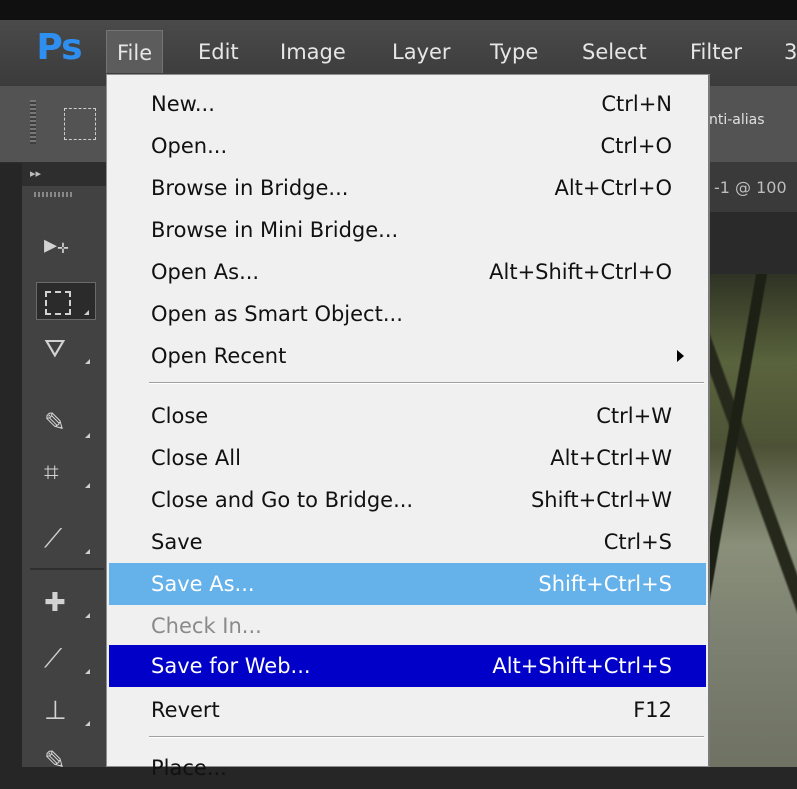  Describe the element at coordinates (636, 104) in the screenshot. I see `menu-item-shortcut: Ctrl+N` at that location.